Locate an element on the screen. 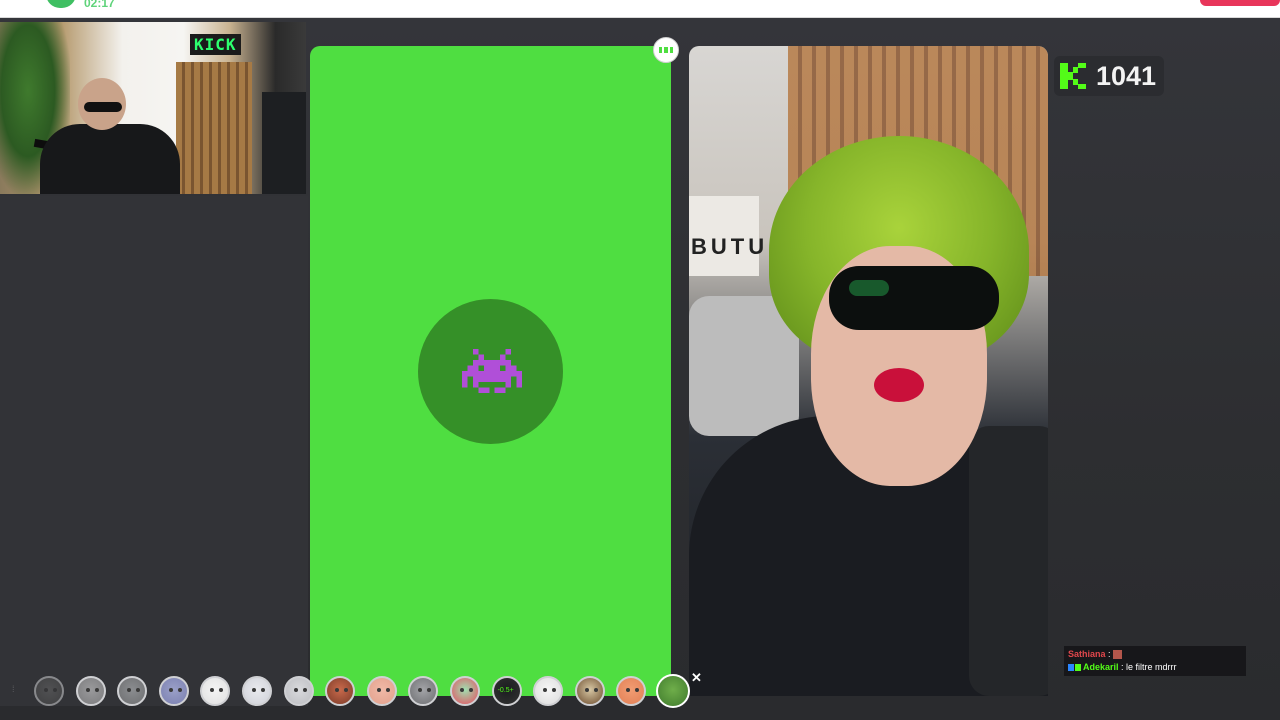  verified-badge-icon is located at coordinates (1078, 668).